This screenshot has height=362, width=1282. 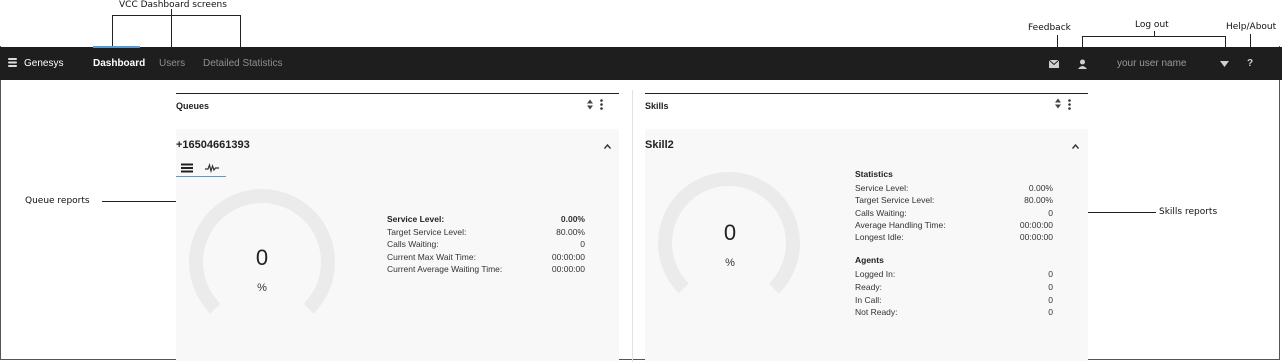 What do you see at coordinates (116, 47) in the screenshot?
I see `active-tab-indicator` at bounding box center [116, 47].